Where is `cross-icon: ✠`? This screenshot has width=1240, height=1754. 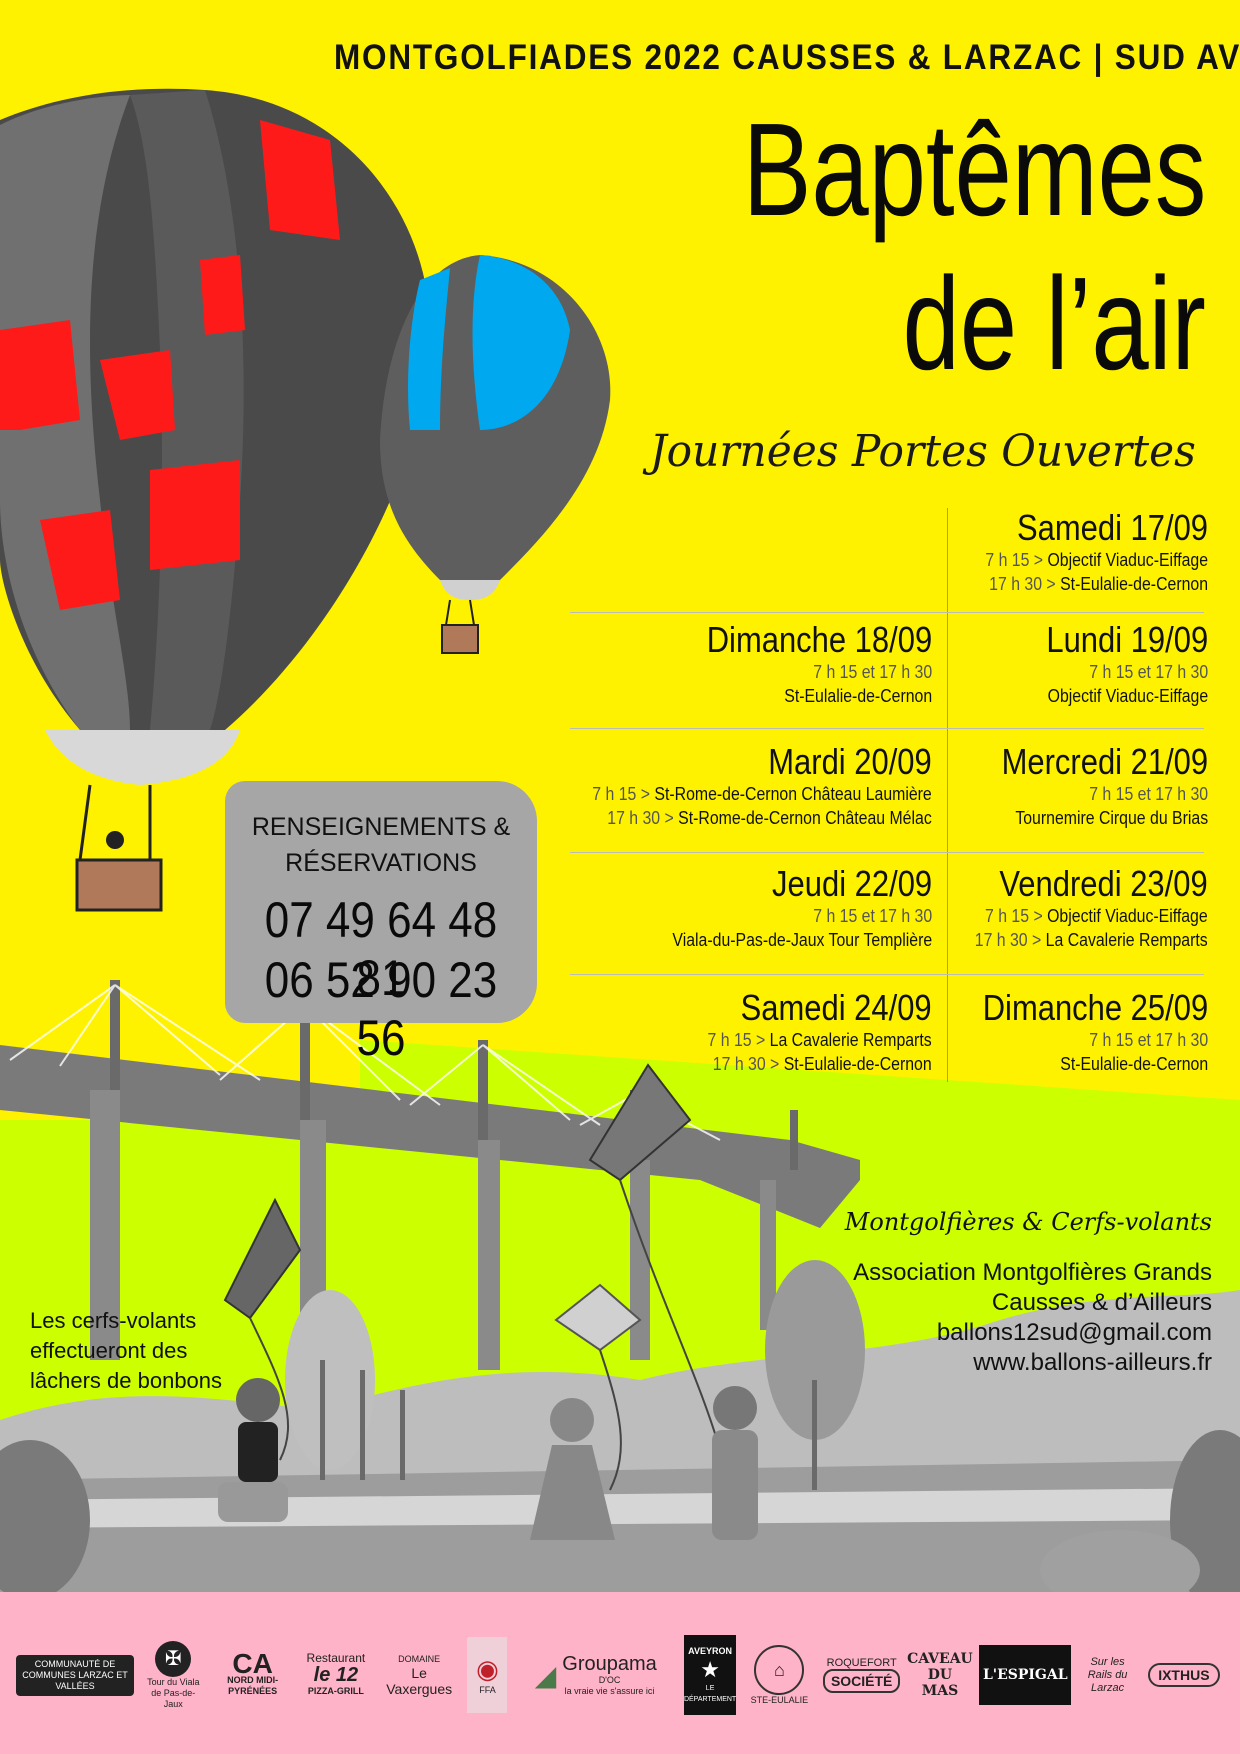
cross-icon: ✠ is located at coordinates (173, 1658).